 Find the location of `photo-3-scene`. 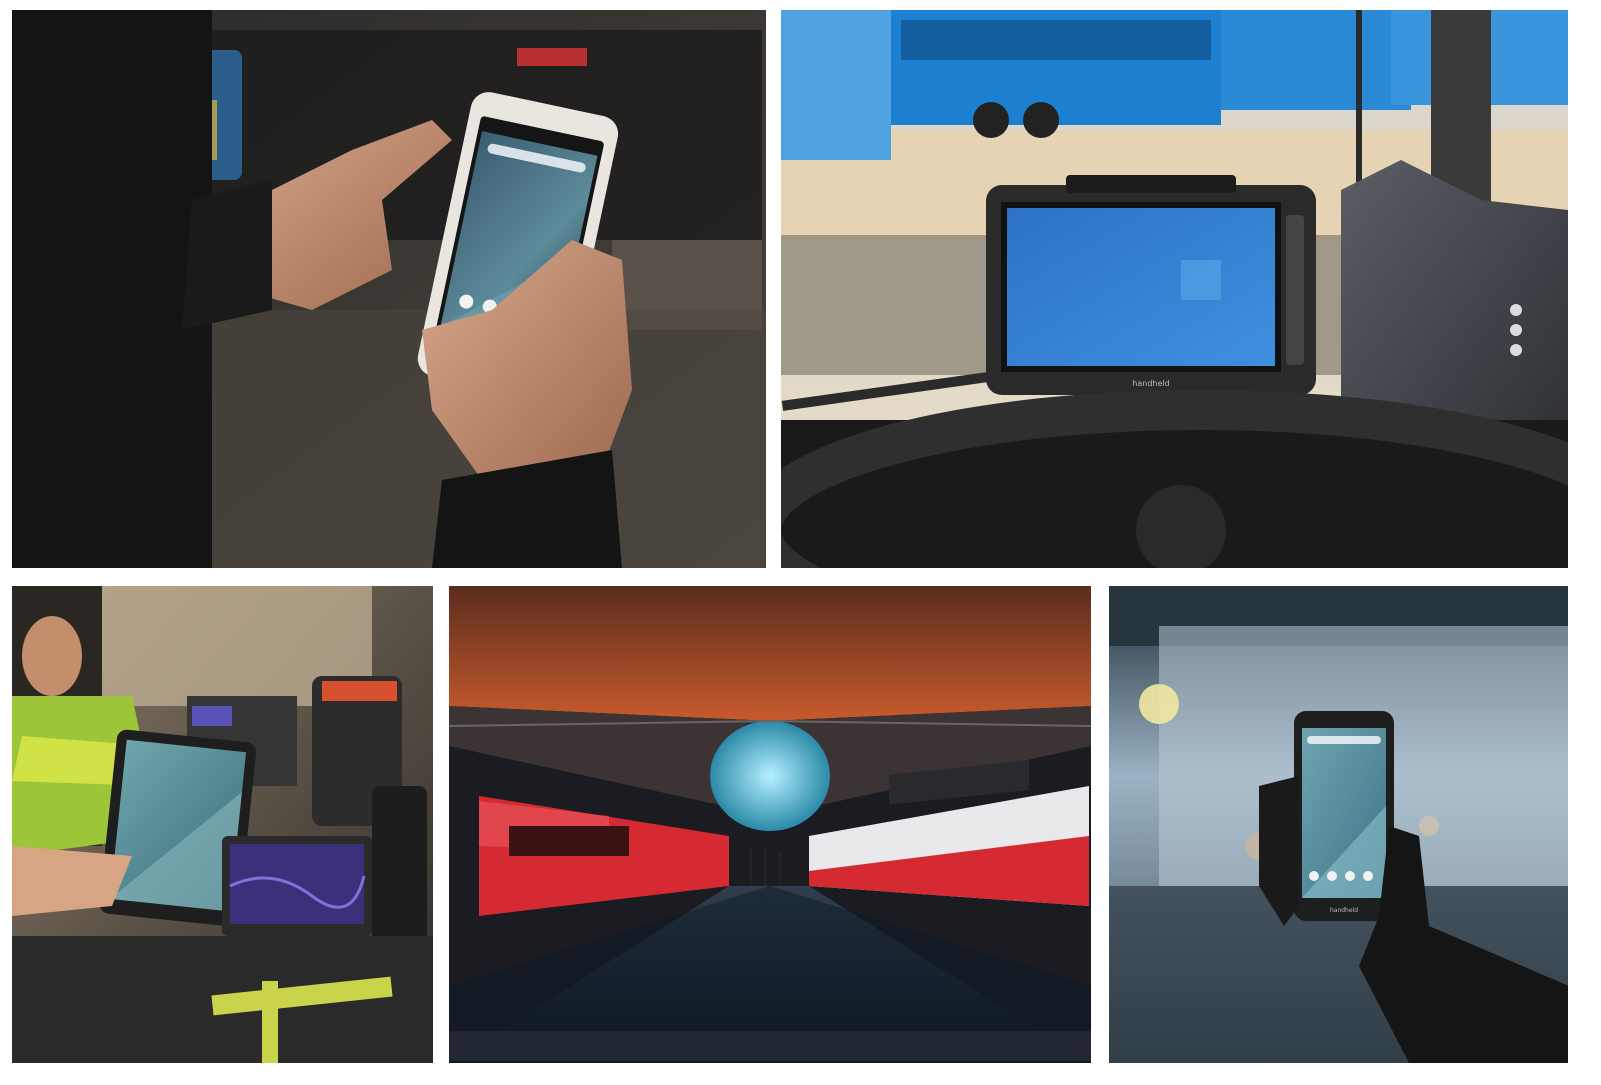

photo-3-scene is located at coordinates (222, 824).